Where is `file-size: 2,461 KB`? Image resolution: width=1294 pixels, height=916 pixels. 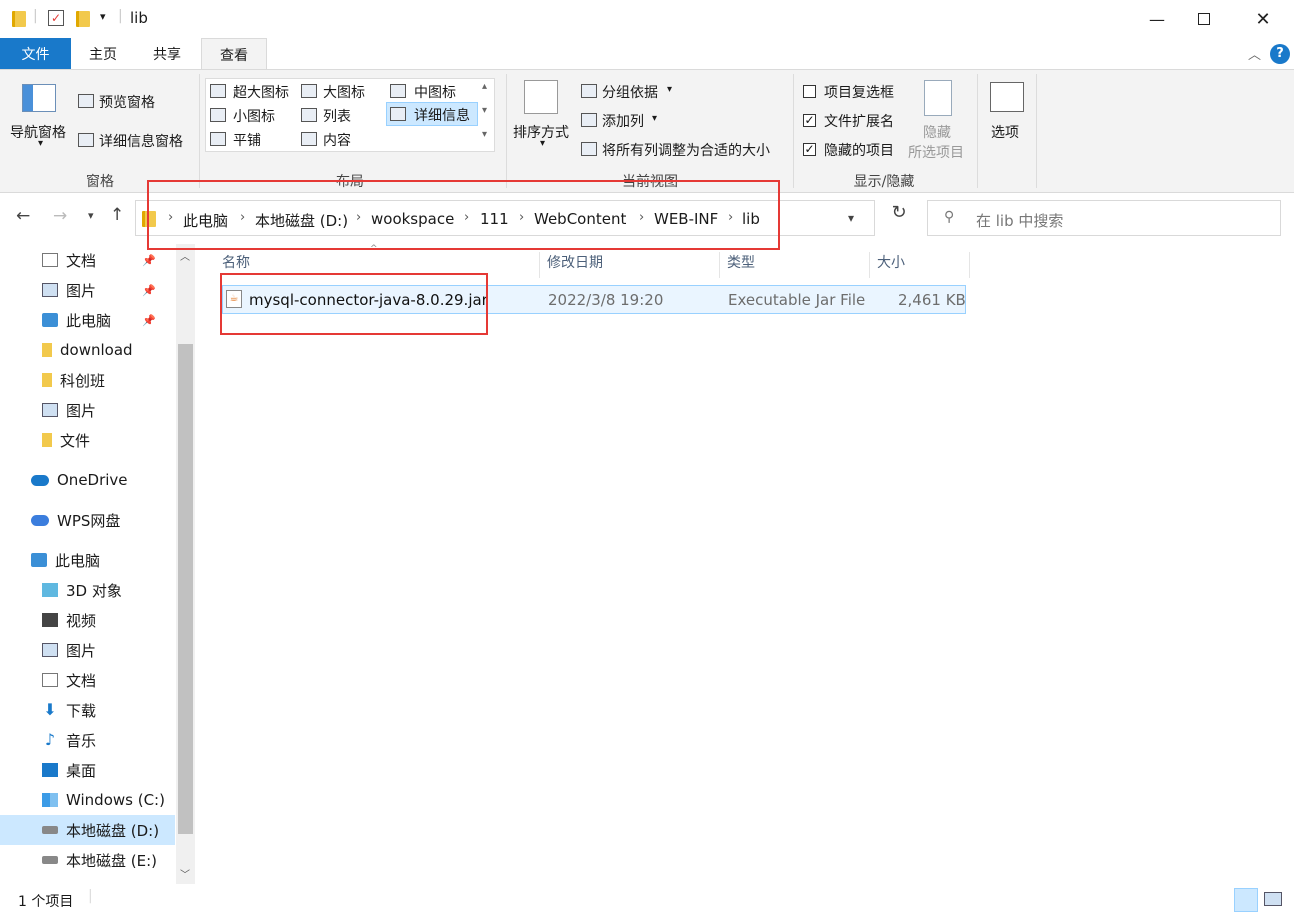 file-size: 2,461 KB is located at coordinates (932, 300).